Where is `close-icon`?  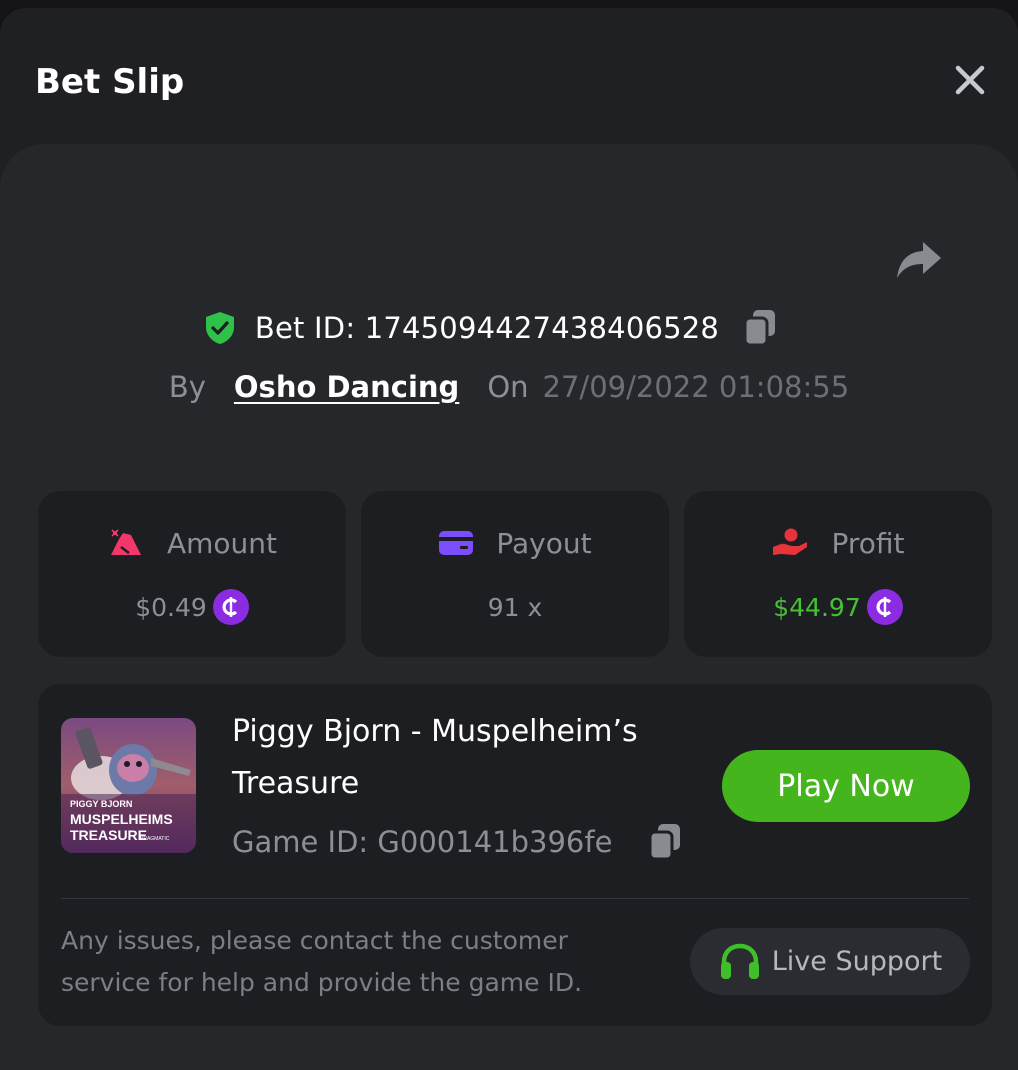 close-icon is located at coordinates (970, 80).